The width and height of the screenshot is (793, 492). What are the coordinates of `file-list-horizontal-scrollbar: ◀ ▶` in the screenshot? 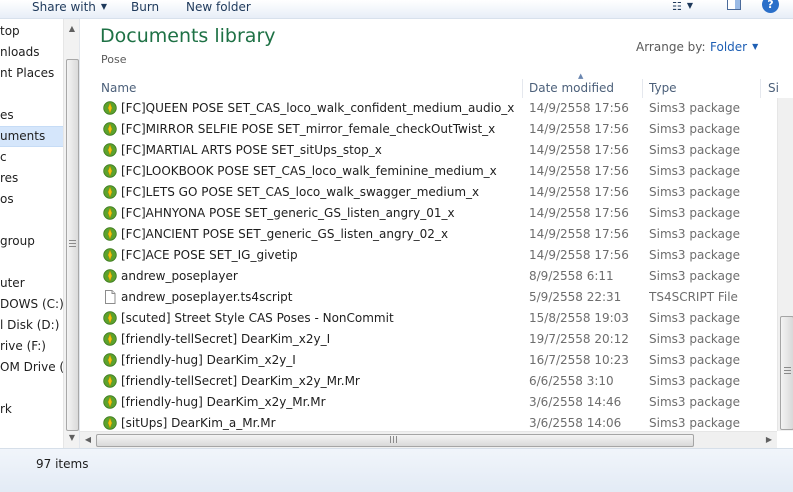 It's located at (428, 439).